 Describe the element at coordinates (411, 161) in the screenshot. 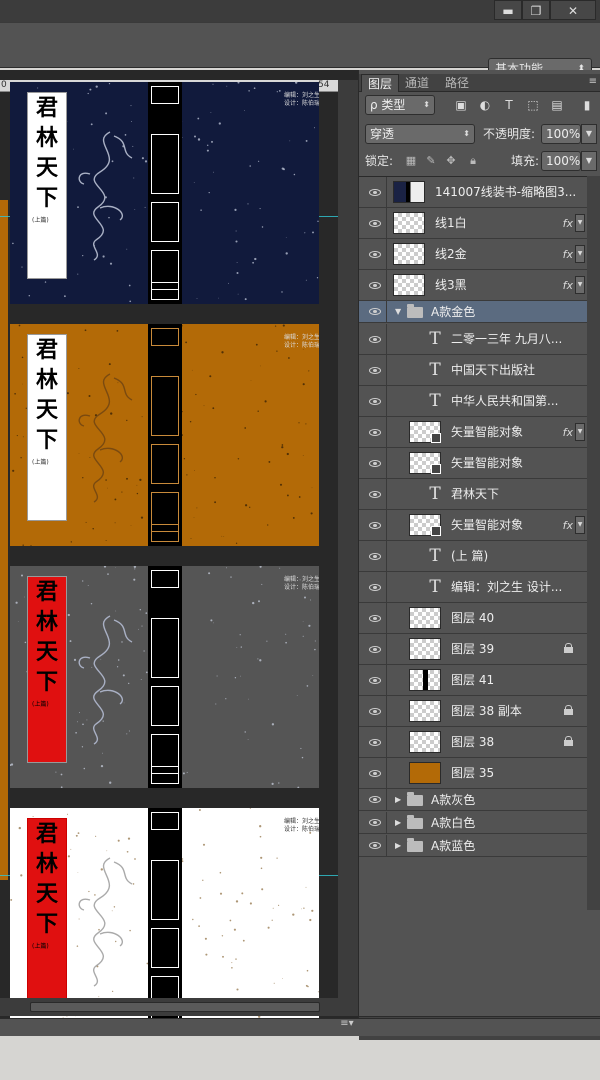

I see `lock-transparent-icon: ▦` at that location.